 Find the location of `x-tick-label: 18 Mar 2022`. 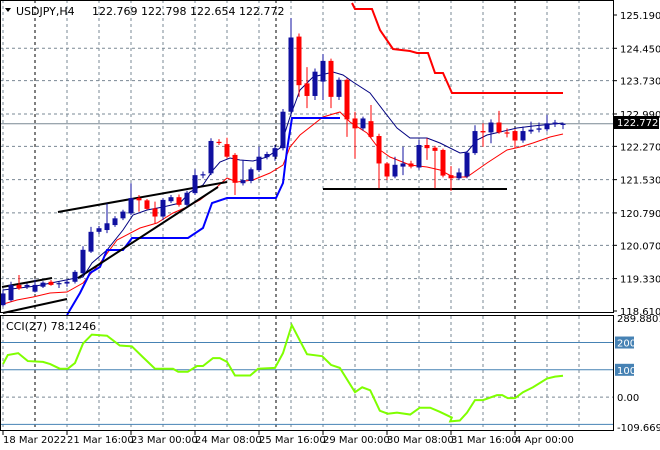

x-tick-label: 18 Mar 2022 is located at coordinates (34, 440).